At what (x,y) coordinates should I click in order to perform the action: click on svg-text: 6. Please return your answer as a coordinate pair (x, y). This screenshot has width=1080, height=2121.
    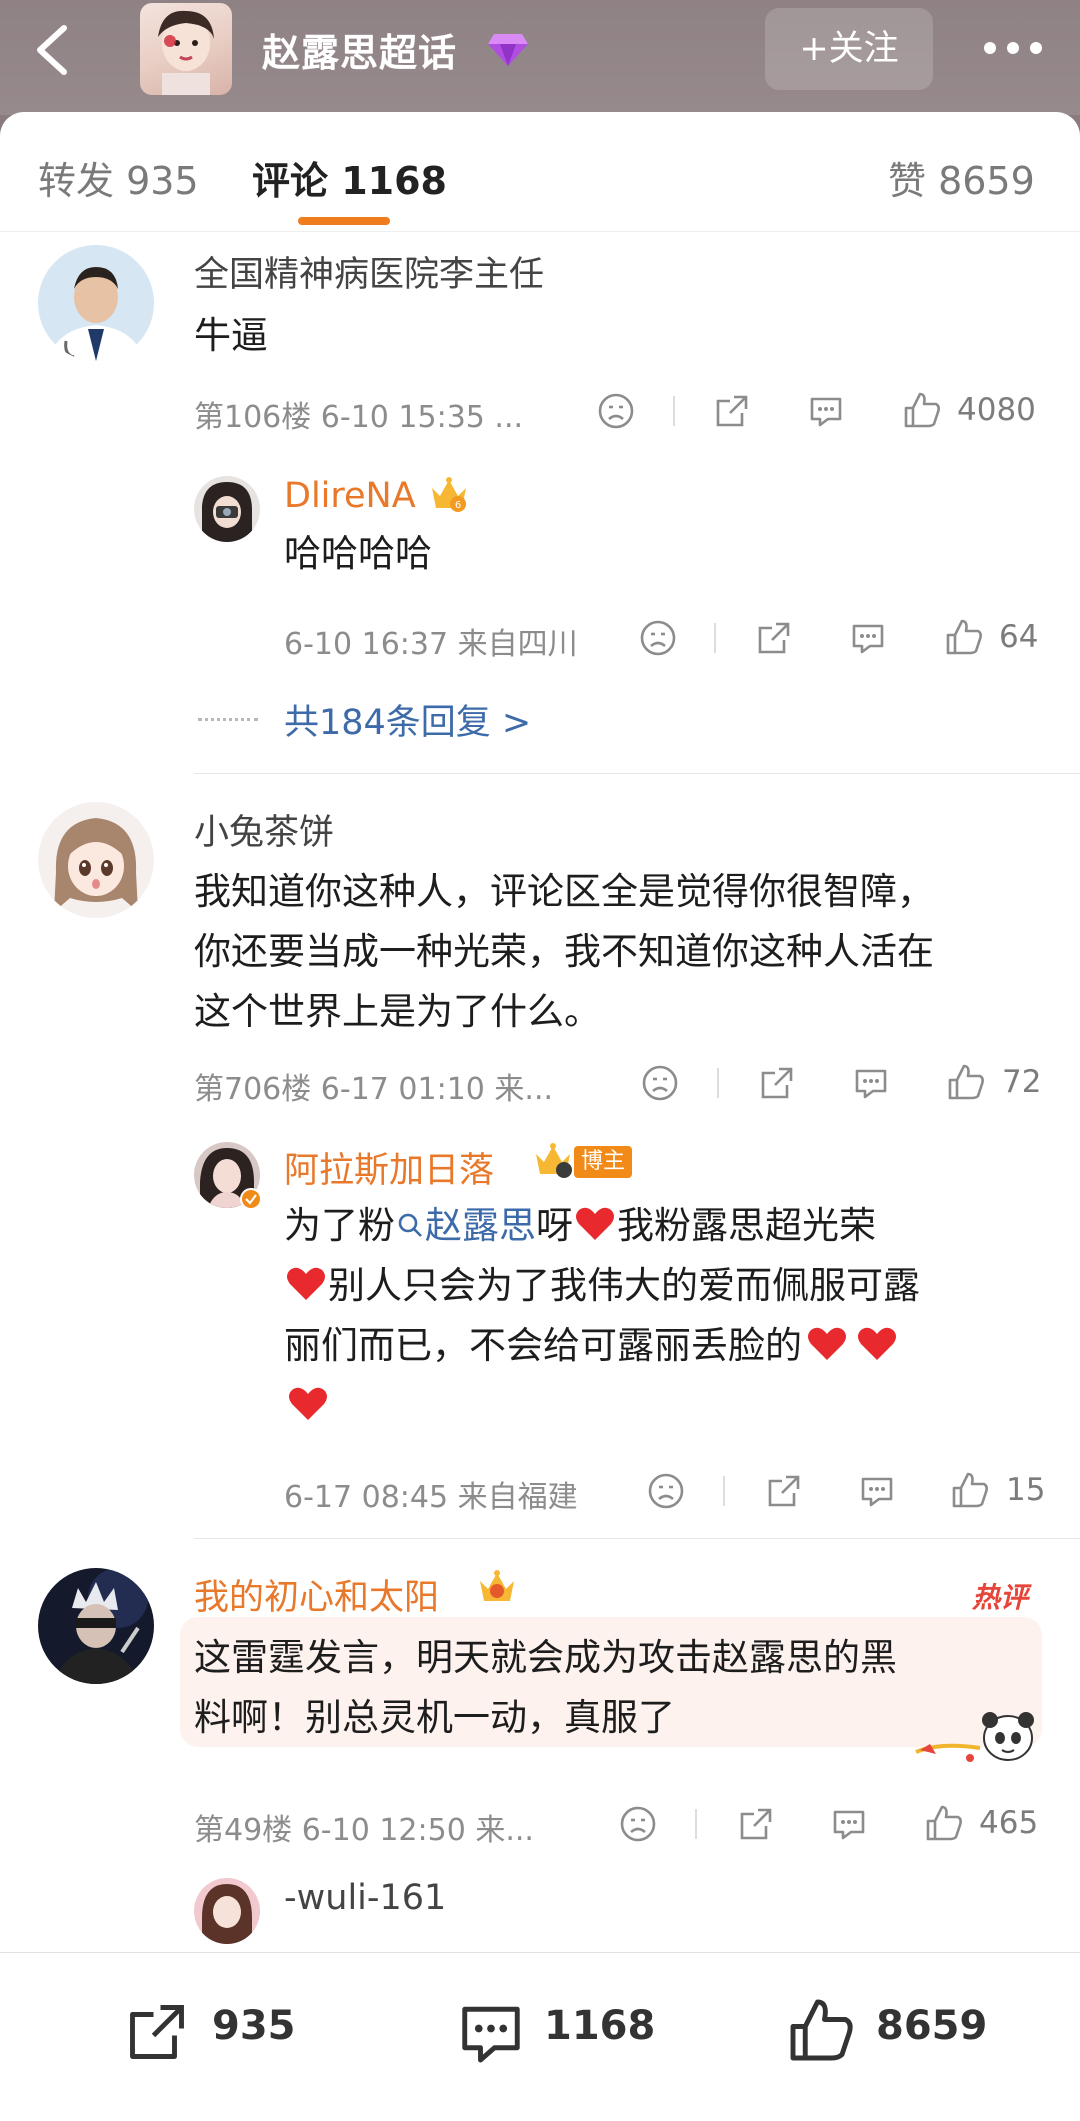
    Looking at the image, I should click on (458, 505).